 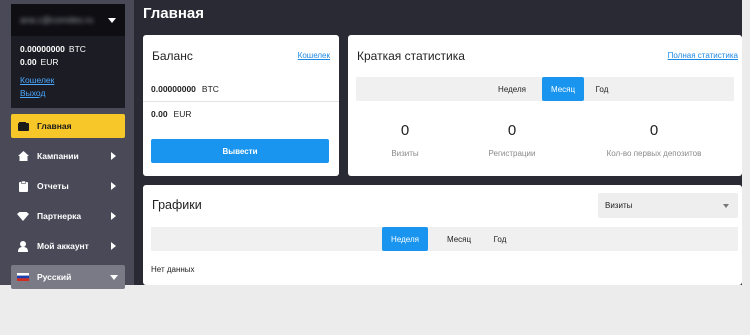 I want to click on language-selector: Русский, so click(x=68, y=277).